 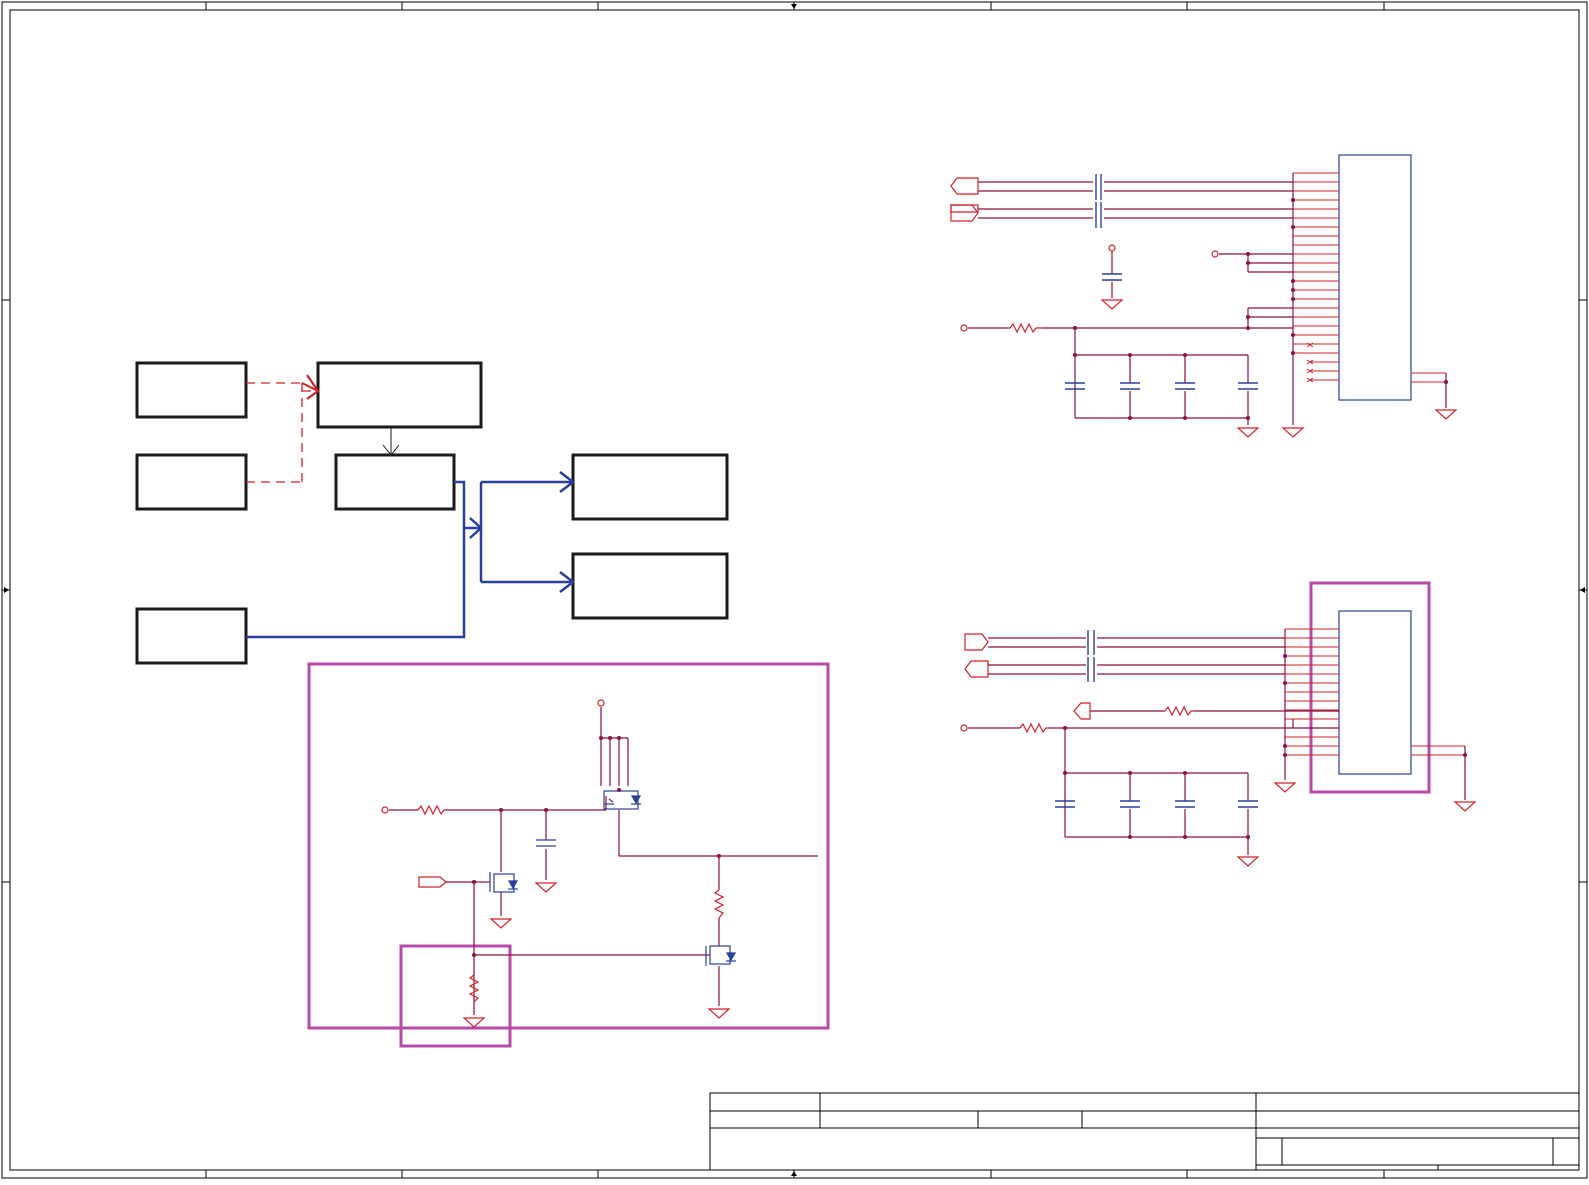 I want to click on highlight-box-large, so click(x=568, y=846).